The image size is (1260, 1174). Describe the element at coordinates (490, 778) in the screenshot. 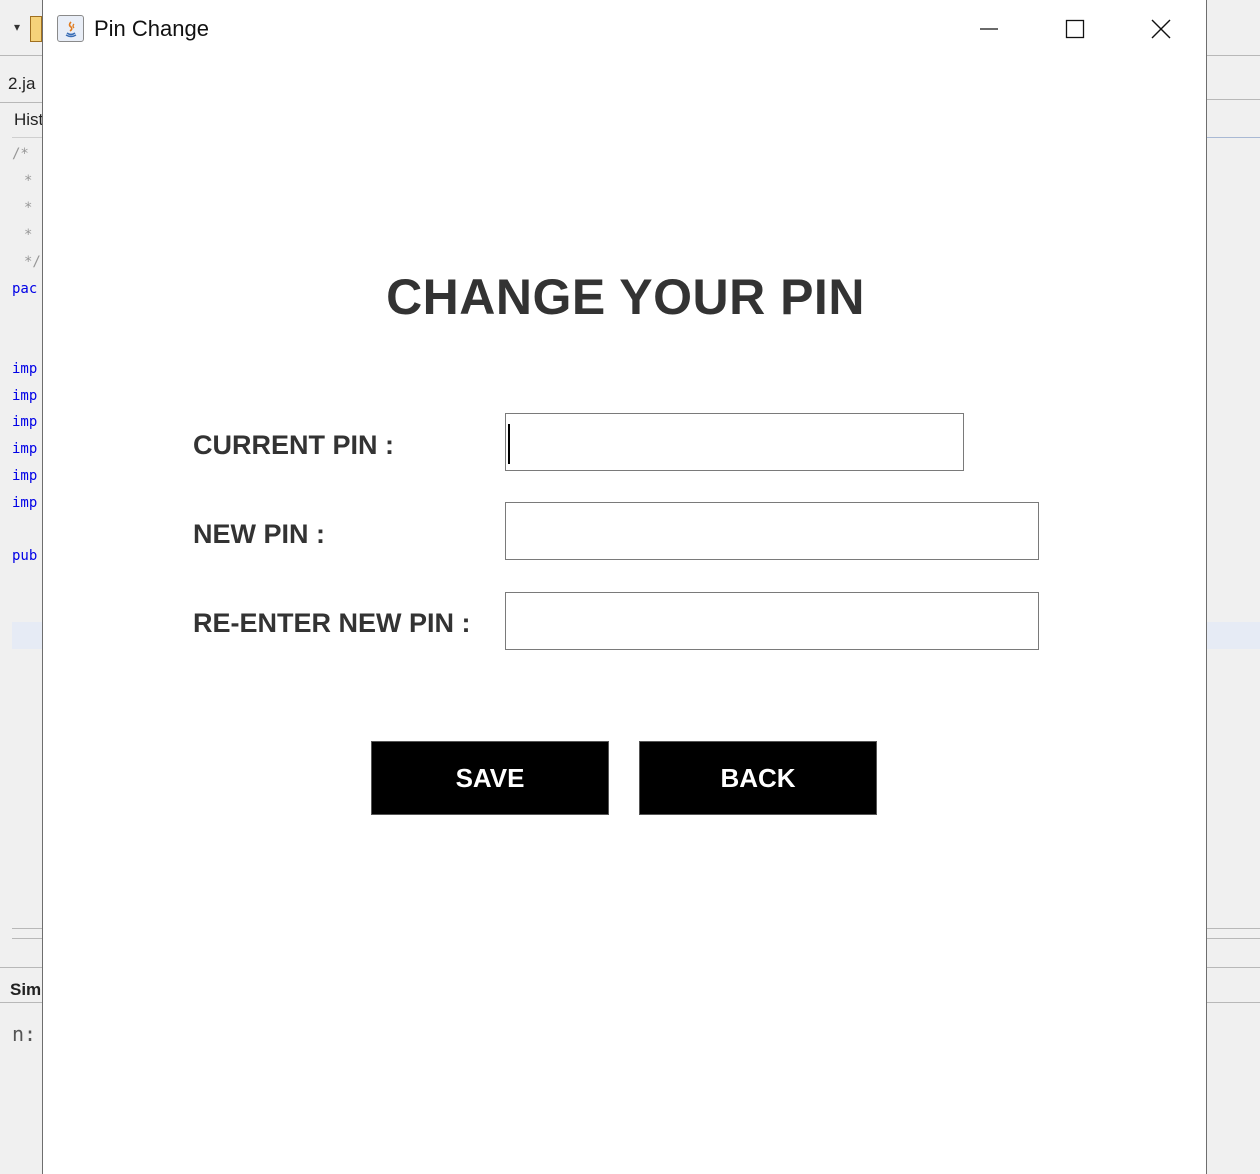

I see `save-button: SAVE` at that location.